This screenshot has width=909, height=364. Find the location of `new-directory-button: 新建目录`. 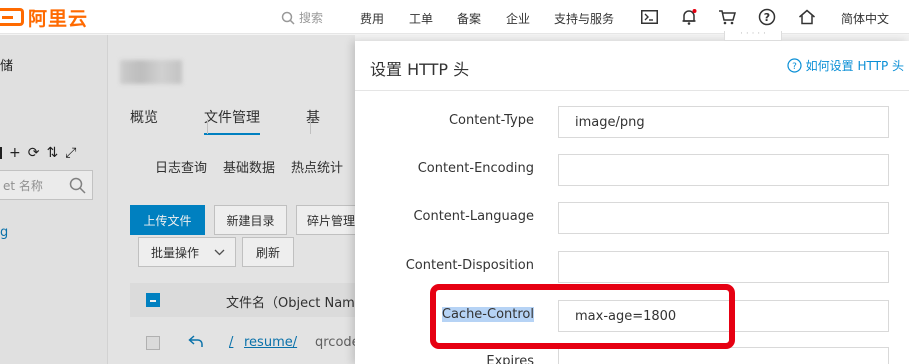

new-directory-button: 新建目录 is located at coordinates (250, 220).